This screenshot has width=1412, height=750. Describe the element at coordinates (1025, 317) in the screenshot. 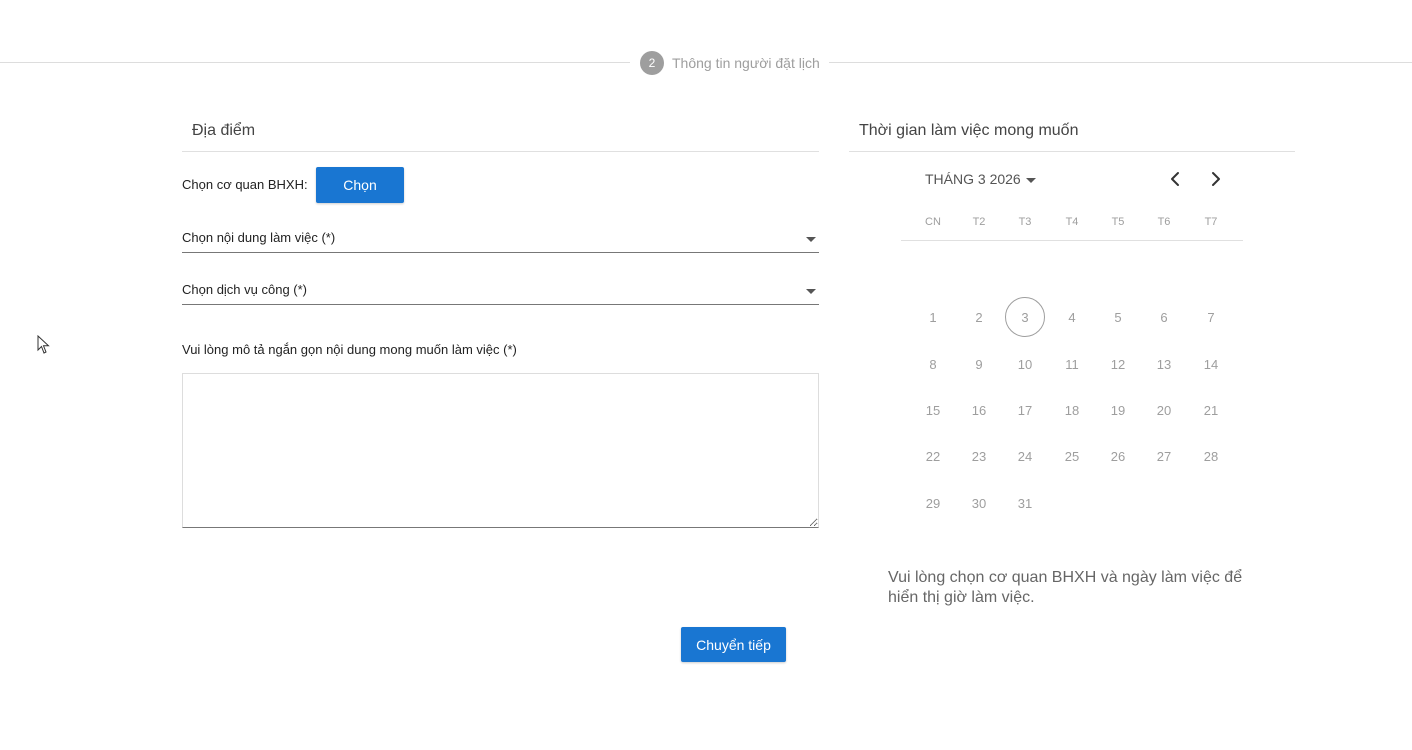

I see `calendar-day-today: 3` at that location.